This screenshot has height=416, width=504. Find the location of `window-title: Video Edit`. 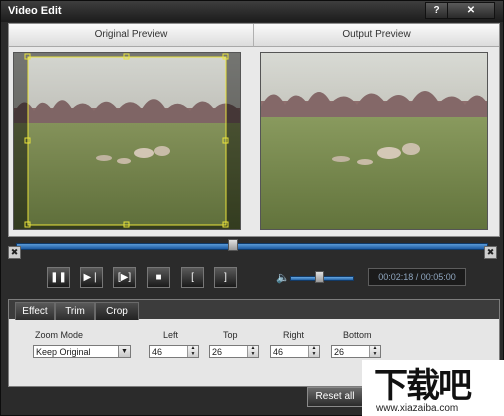

window-title: Video Edit is located at coordinates (35, 11).